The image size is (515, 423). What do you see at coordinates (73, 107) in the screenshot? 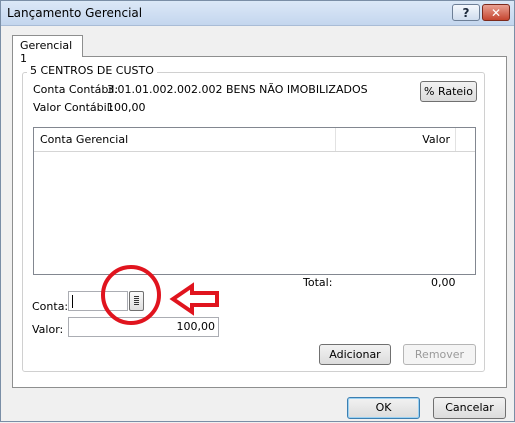
I see `valor-contabil-label: Valor Contábil:` at bounding box center [73, 107].